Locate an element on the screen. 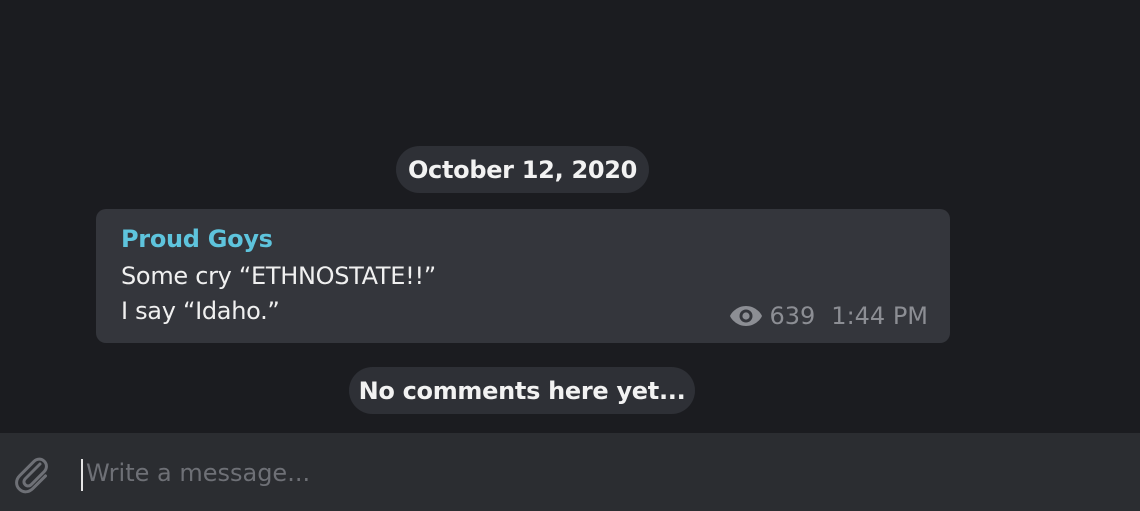 This screenshot has height=511, width=1140. message-input is located at coordinates (601, 473).